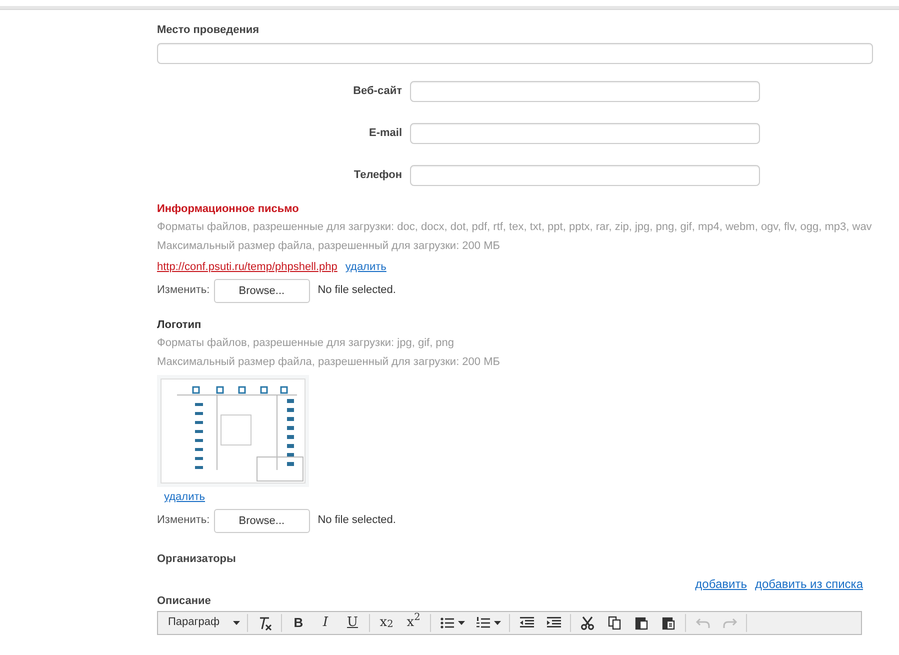 This screenshot has height=655, width=899. I want to click on venue-field, so click(515, 53).